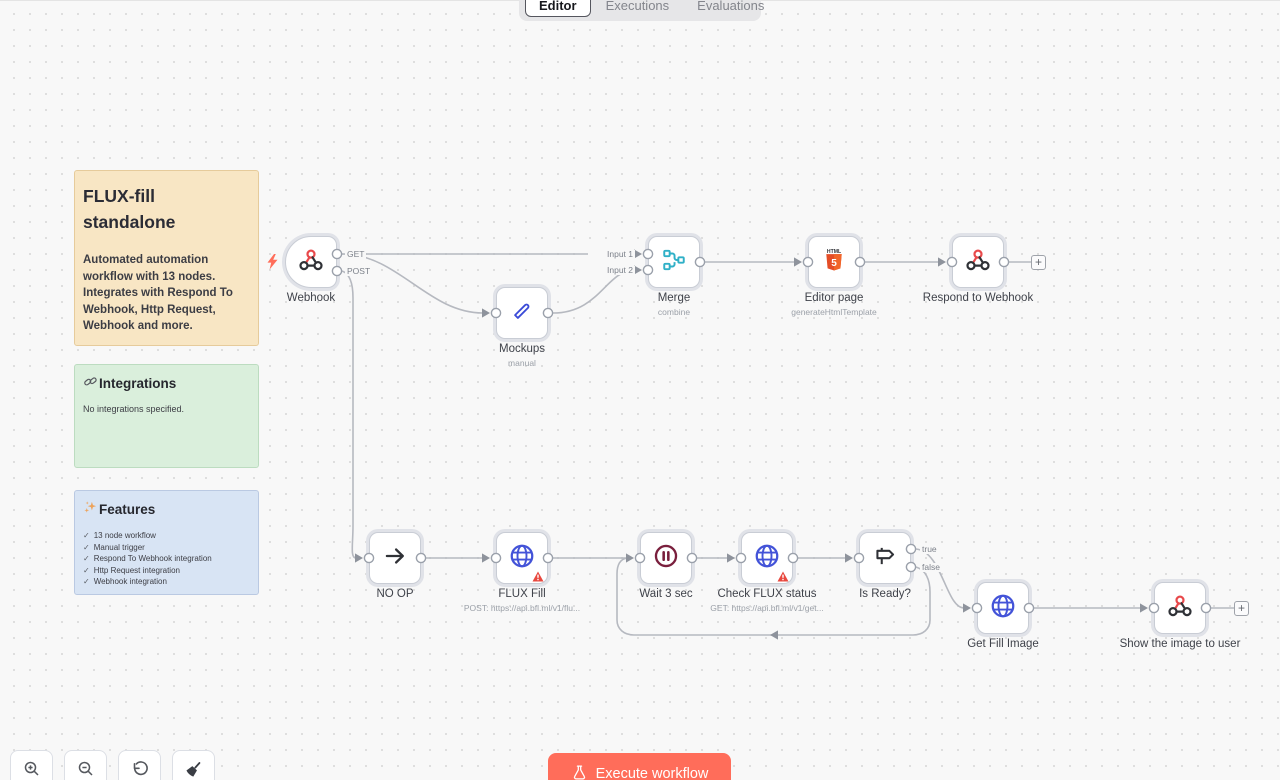  I want to click on tab-evaluations: Evaluations, so click(730, 8).